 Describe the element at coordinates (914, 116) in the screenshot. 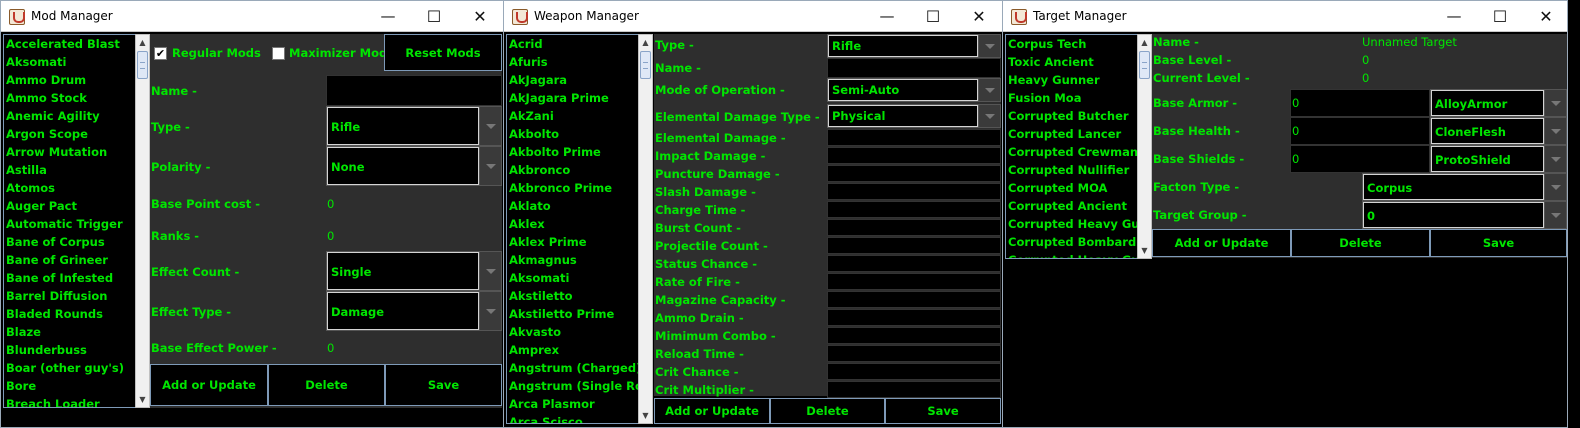

I see `elemental-damage-type-select: Physical` at that location.